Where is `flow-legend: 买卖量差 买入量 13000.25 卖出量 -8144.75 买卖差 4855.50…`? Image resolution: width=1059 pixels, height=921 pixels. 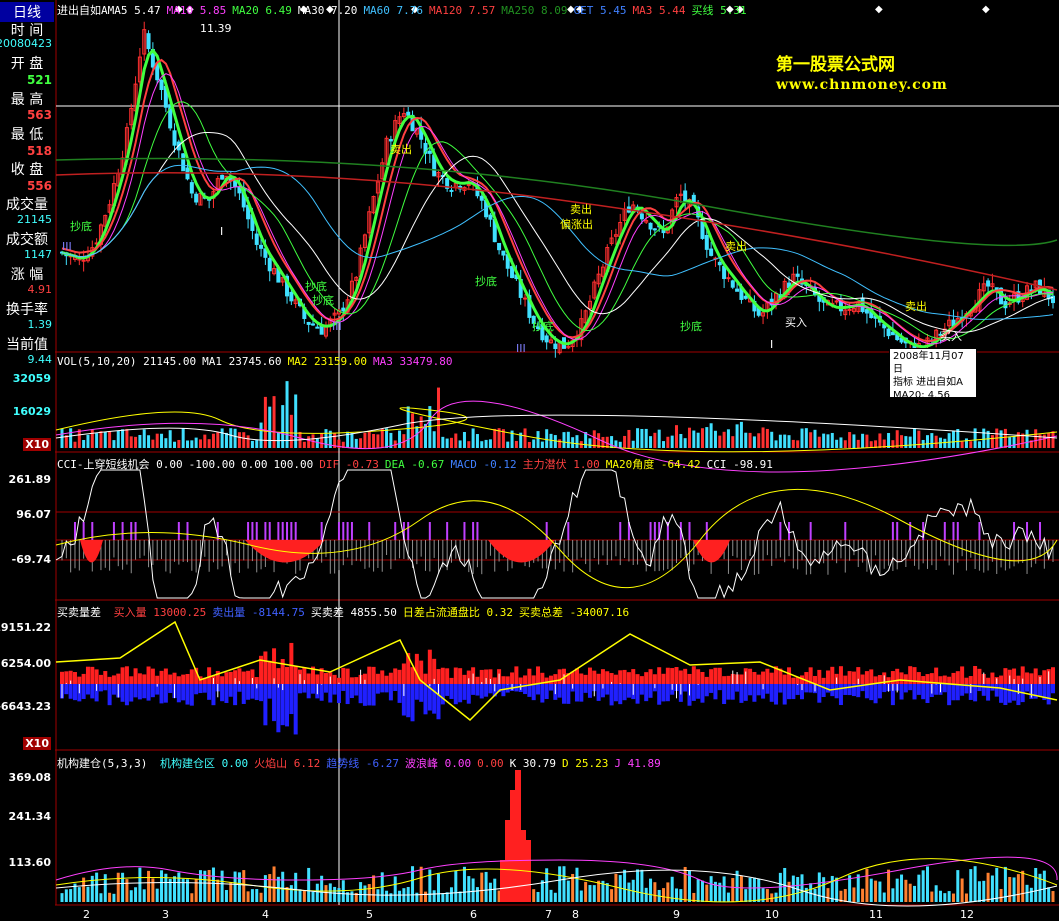
flow-legend: 买卖量差 买入量 13000.25 卖出量 -8144.75 买卖差 4855.50… is located at coordinates (346, 612).